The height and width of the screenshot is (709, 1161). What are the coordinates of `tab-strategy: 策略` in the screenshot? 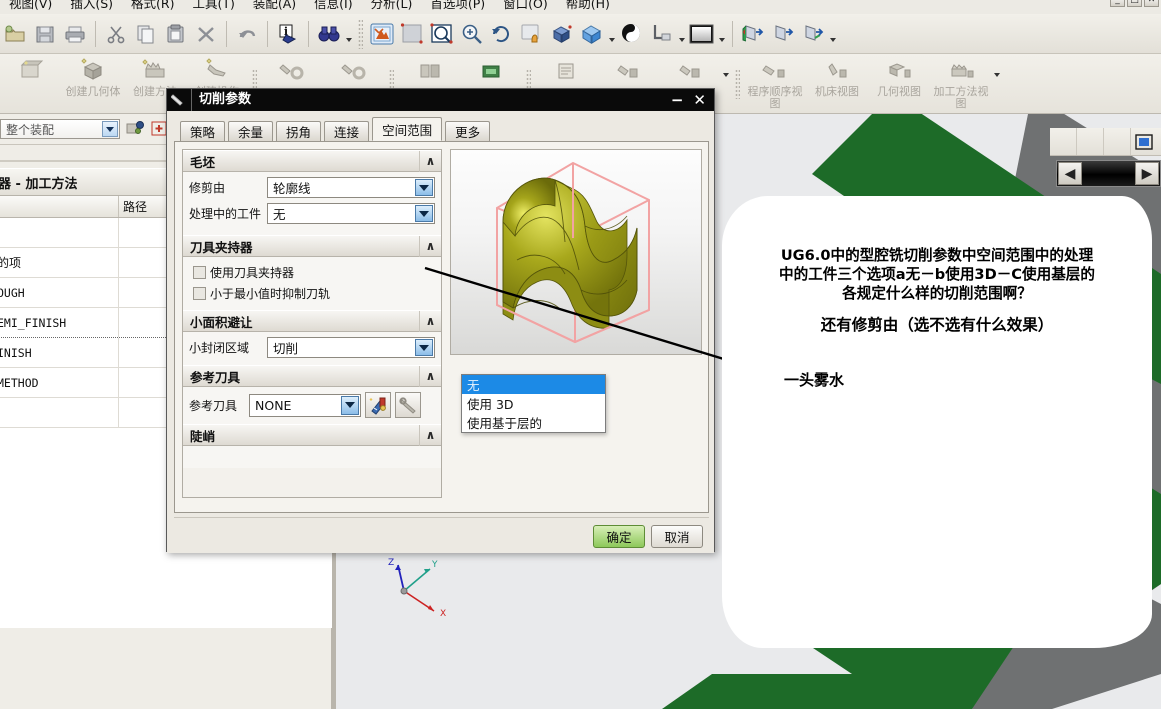 It's located at (203, 131).